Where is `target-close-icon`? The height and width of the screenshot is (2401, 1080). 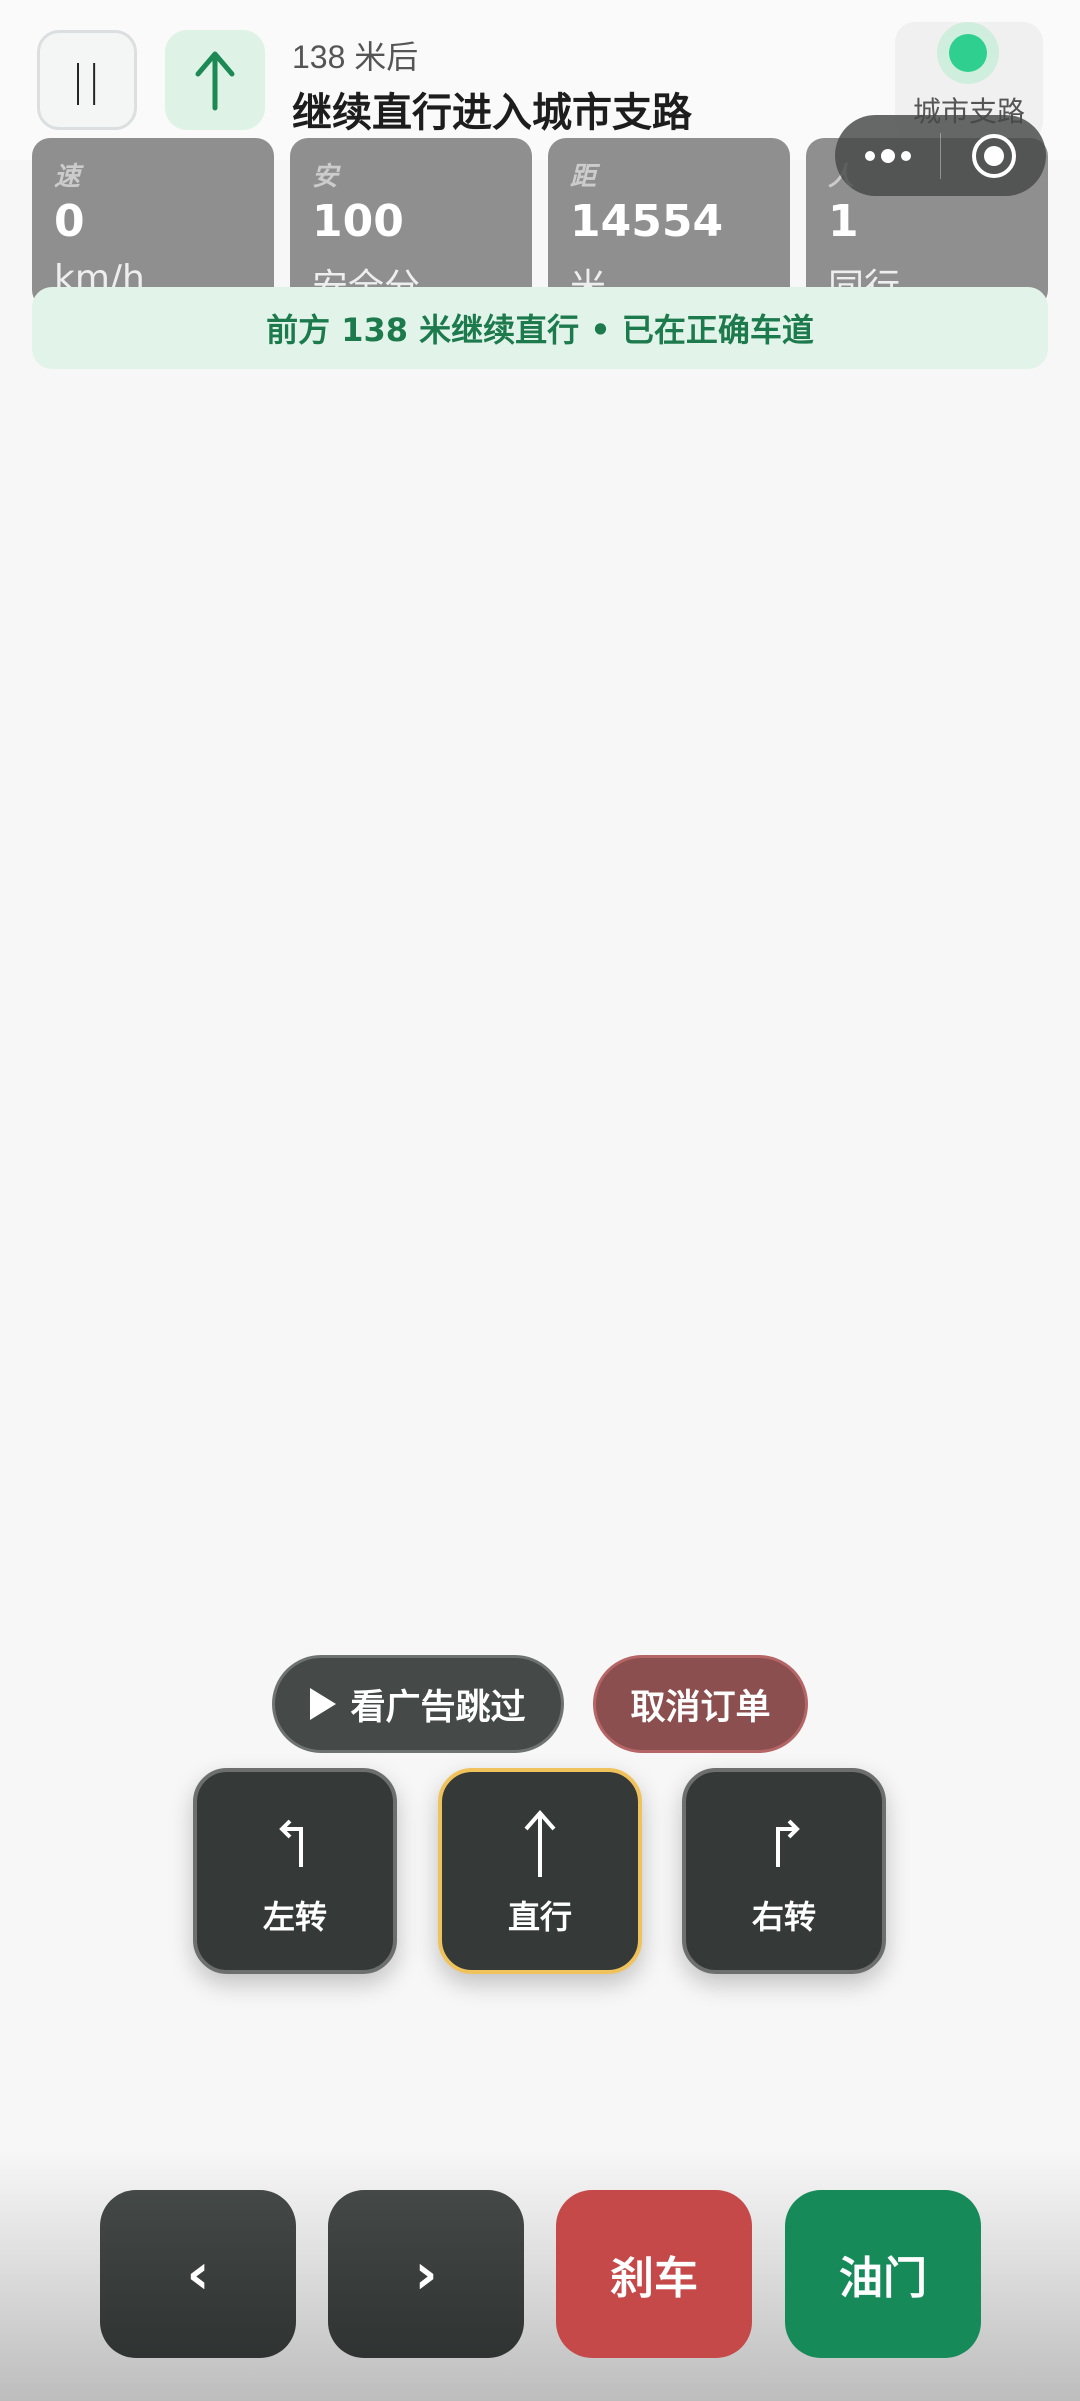
target-close-icon is located at coordinates (993, 155).